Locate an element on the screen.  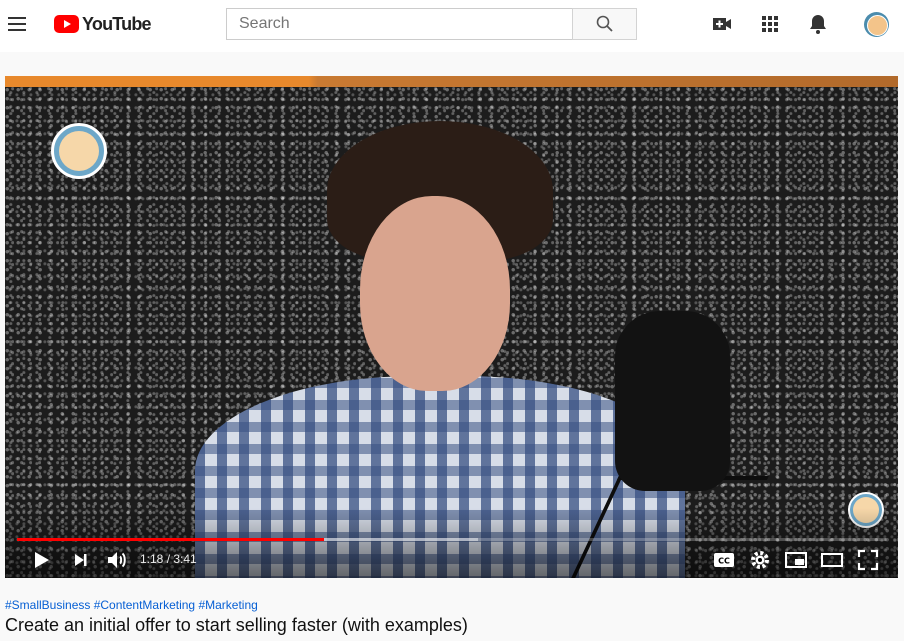
next-button is located at coordinates (81, 560).